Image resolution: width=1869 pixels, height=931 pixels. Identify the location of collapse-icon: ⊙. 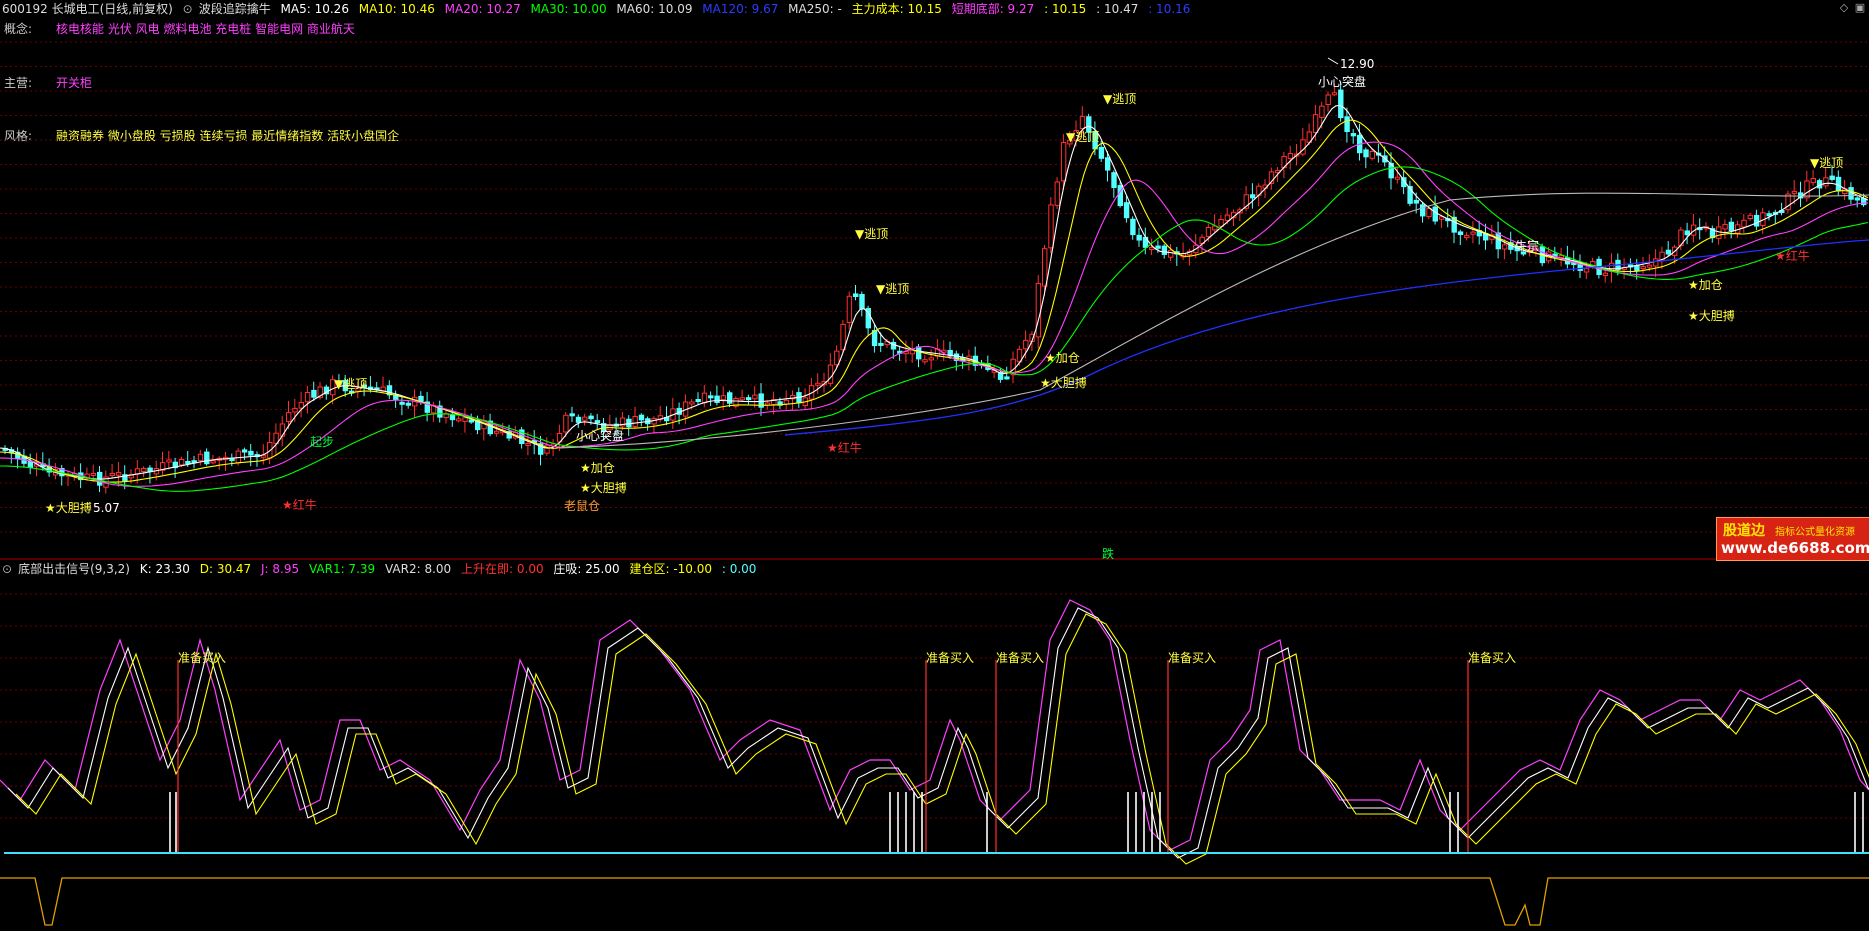
(7, 569).